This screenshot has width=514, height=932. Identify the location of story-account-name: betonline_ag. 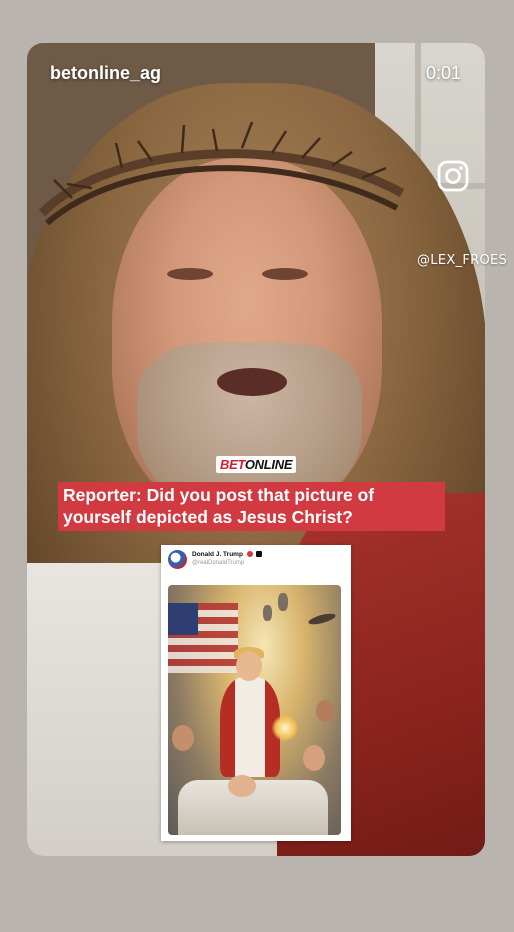
(105, 73).